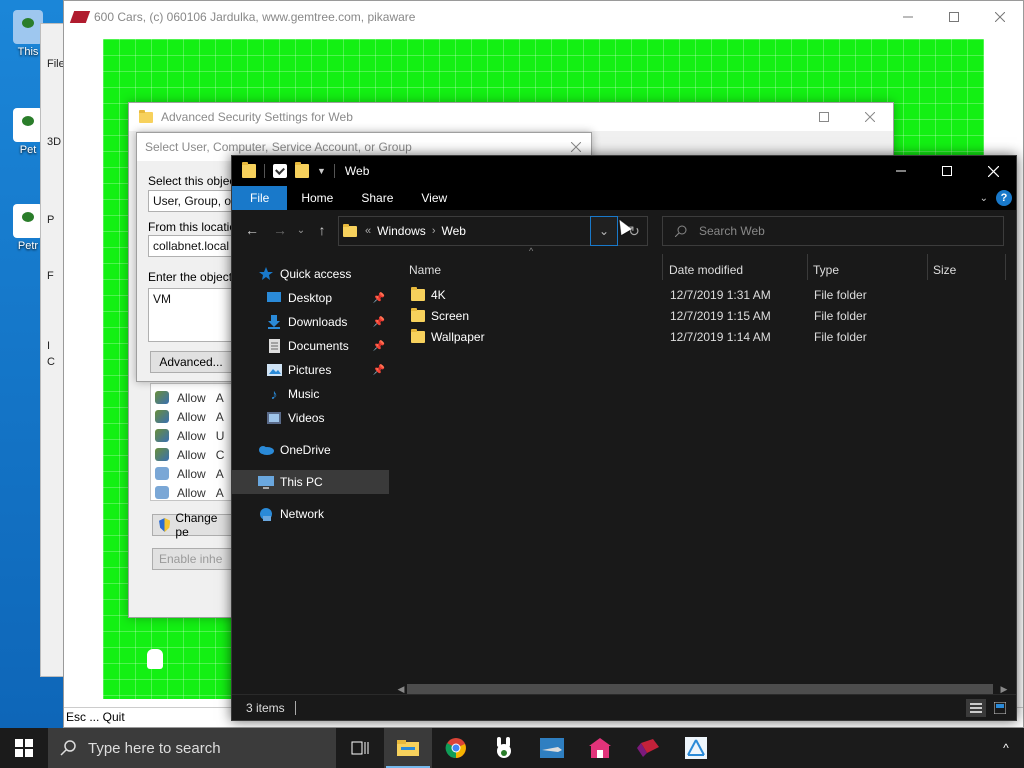  I want to click on tab-share: Share, so click(377, 198).